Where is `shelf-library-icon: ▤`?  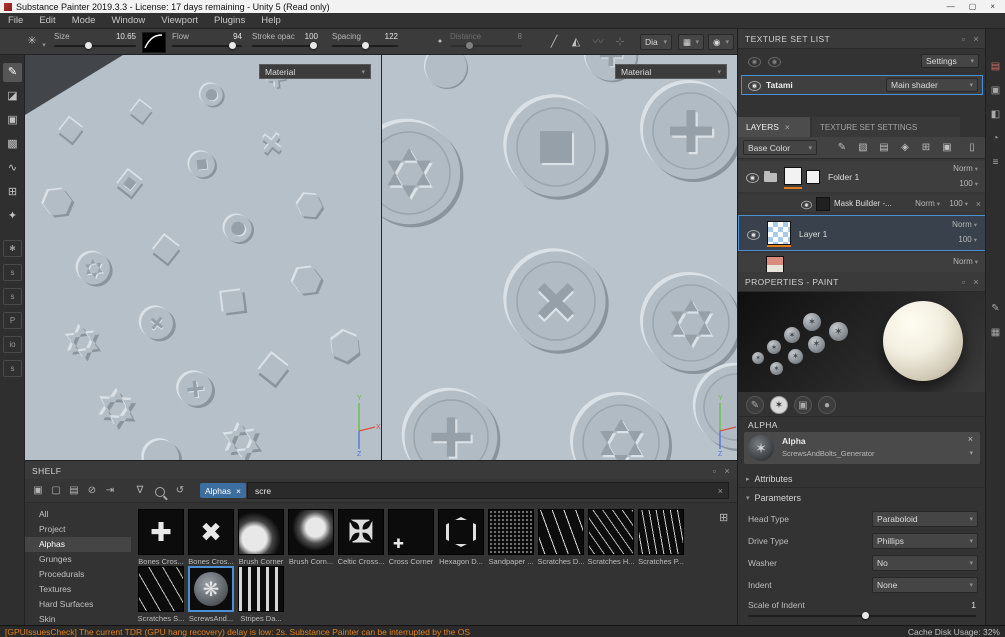
shelf-library-icon: ▤ is located at coordinates (74, 491).